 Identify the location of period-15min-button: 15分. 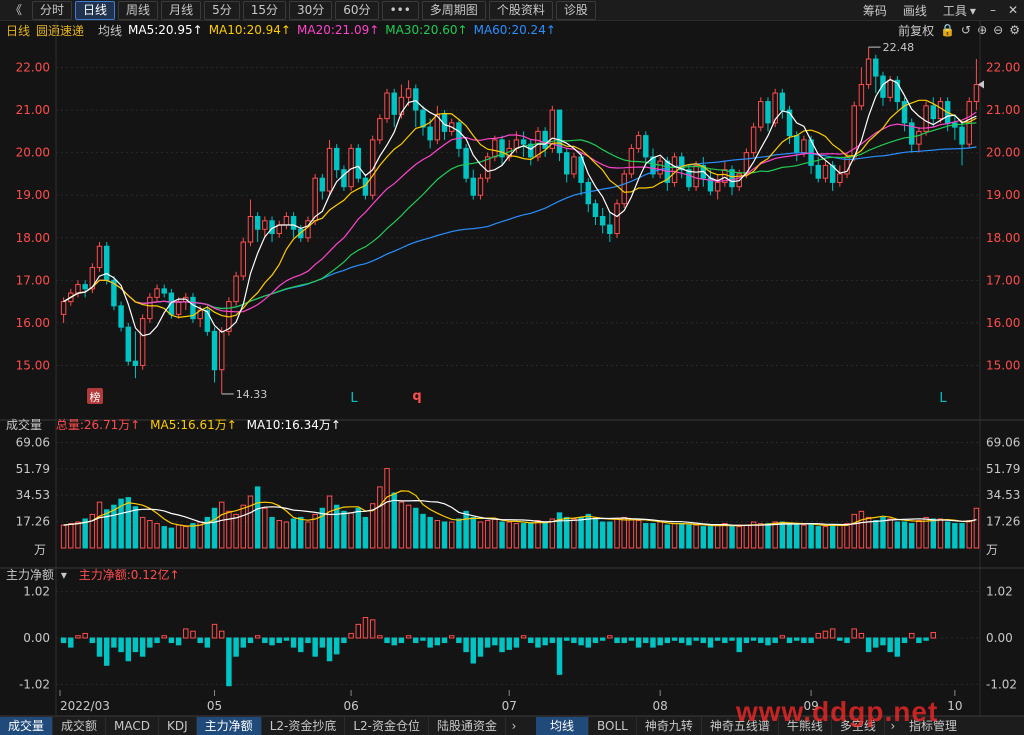
(264, 10).